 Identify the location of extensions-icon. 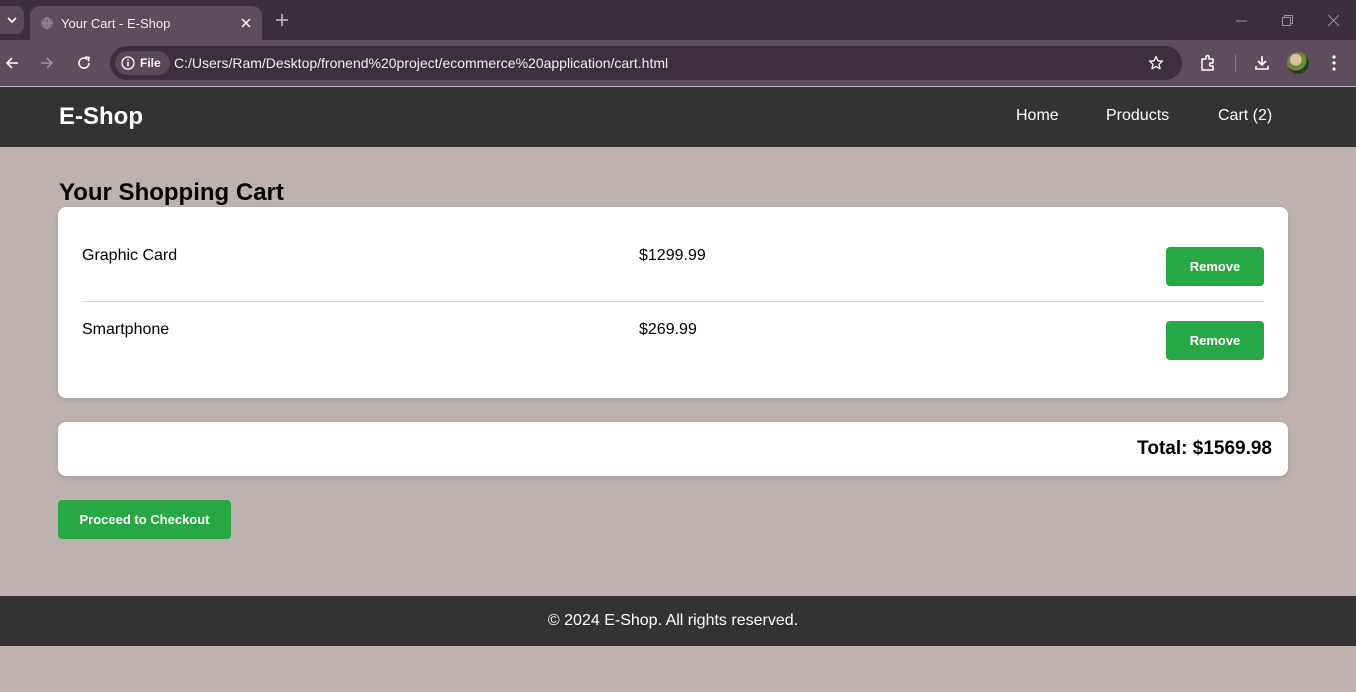
(1208, 63).